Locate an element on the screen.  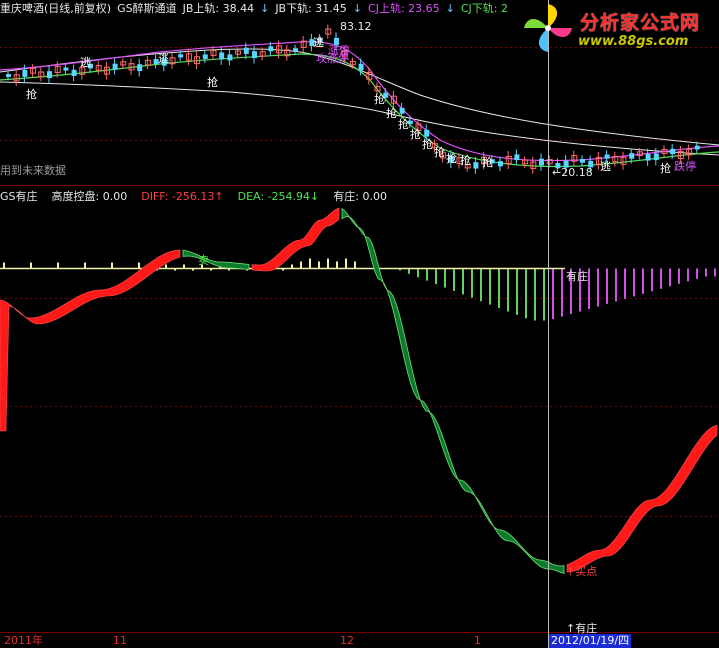
sub-title-item: 高度控盘: 0.00 is located at coordinates (89, 196).